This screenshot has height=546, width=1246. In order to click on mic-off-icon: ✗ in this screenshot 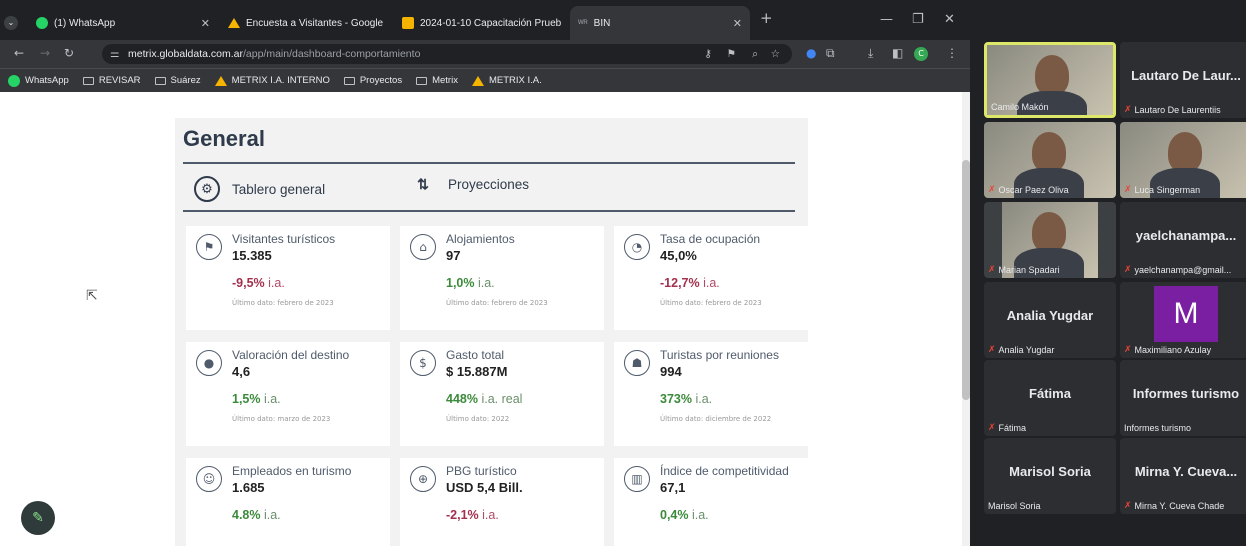, I will do `click(992, 189)`.